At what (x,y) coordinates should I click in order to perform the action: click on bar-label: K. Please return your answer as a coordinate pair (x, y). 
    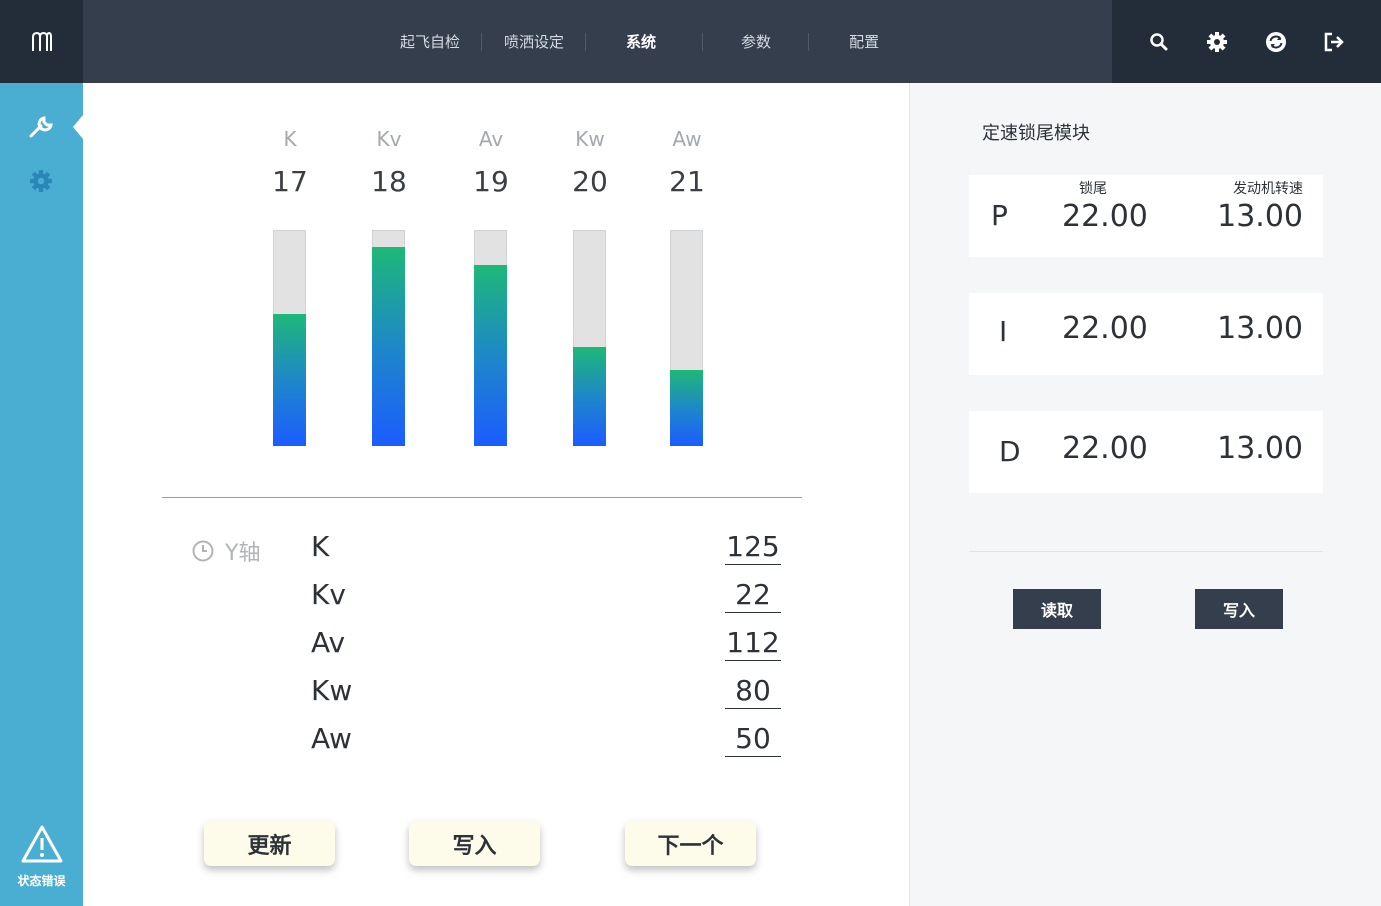
    Looking at the image, I should click on (290, 139).